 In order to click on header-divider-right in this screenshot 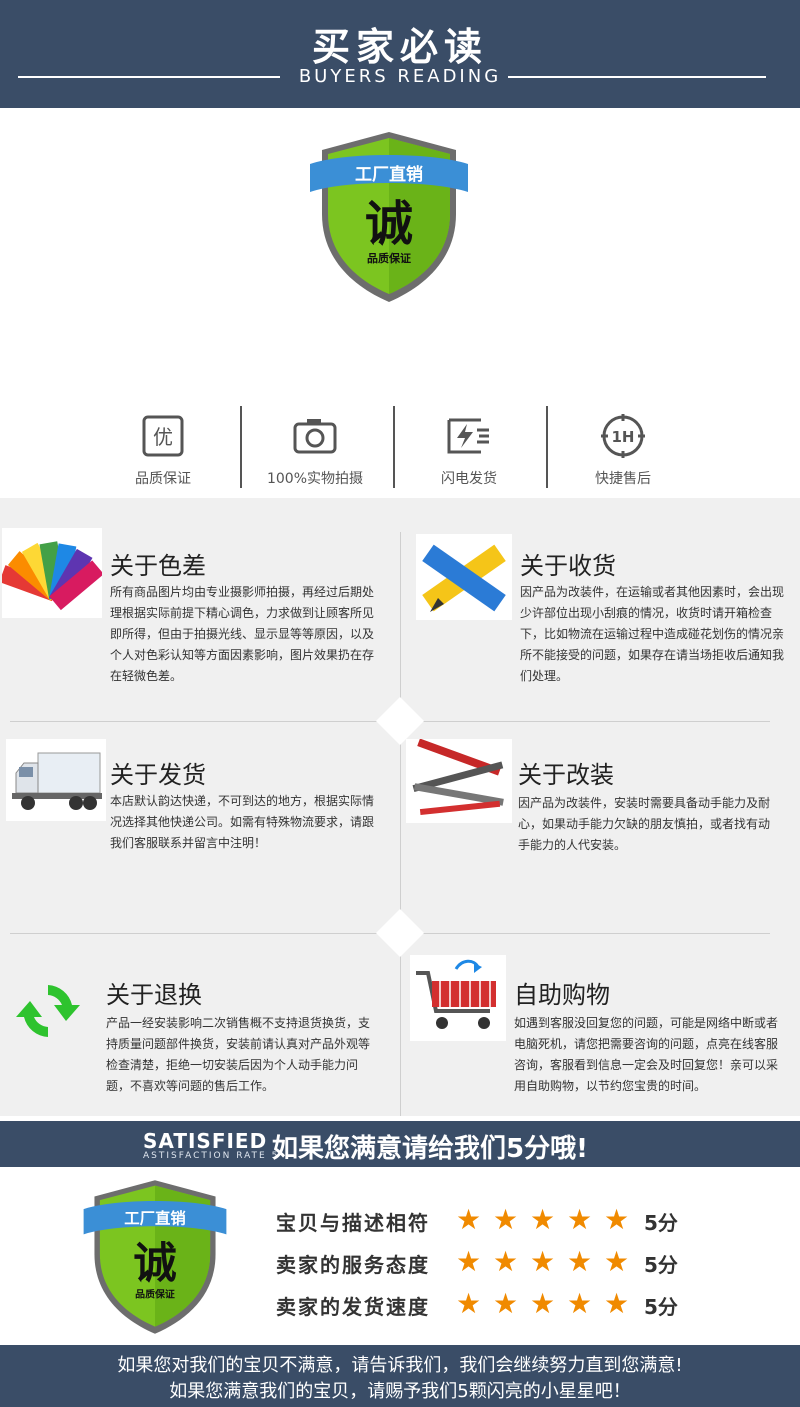, I will do `click(637, 77)`.